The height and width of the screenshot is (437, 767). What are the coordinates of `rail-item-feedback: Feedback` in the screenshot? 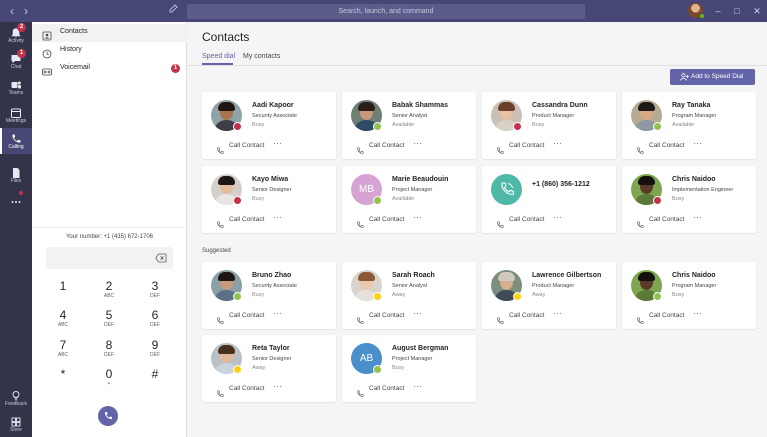 It's located at (16, 398).